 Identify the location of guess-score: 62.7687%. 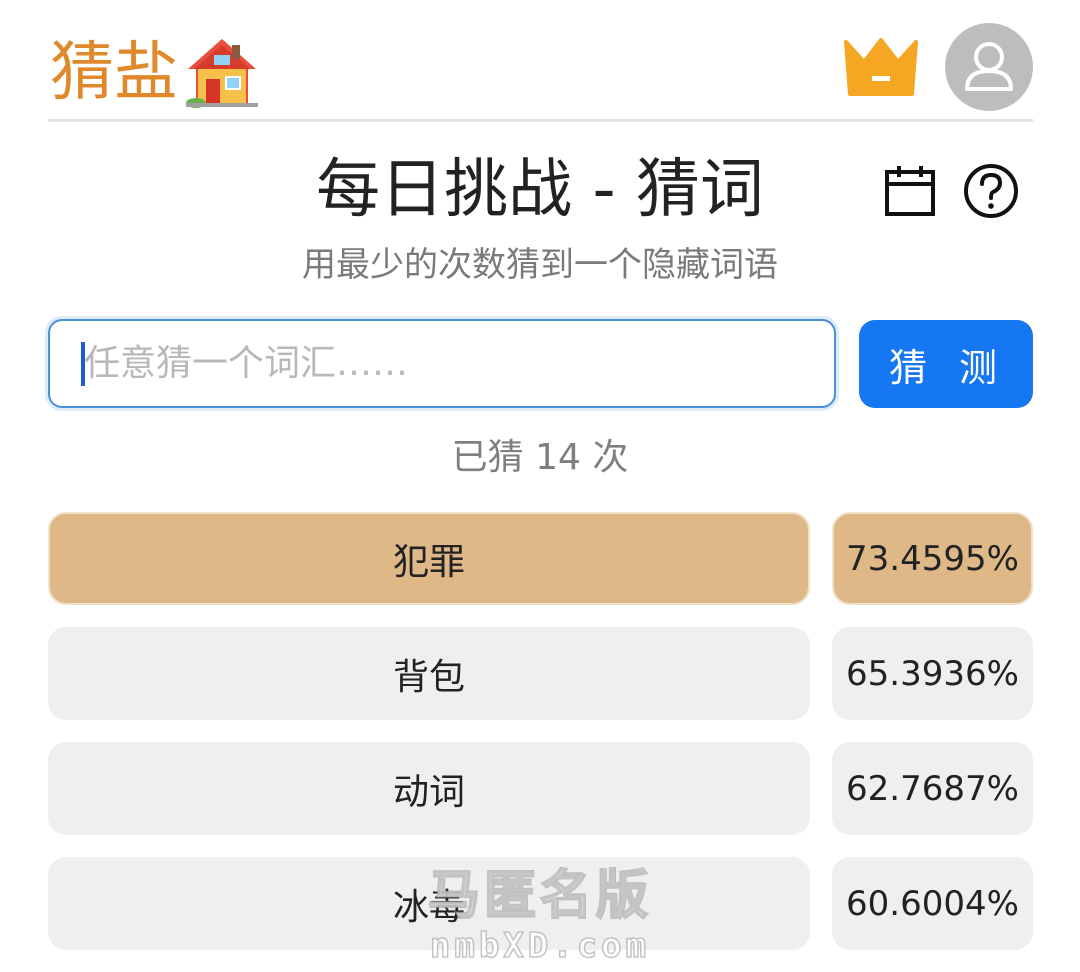
(932, 788).